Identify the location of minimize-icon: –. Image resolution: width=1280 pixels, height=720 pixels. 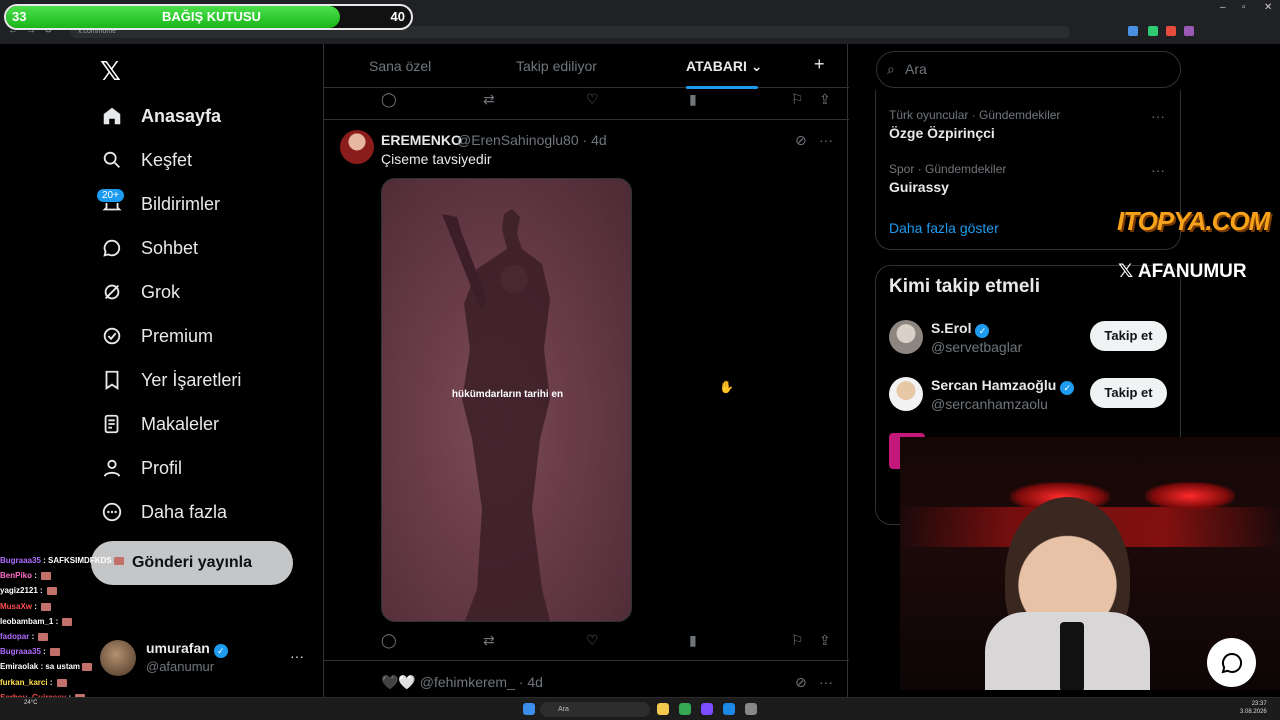
(1223, 7).